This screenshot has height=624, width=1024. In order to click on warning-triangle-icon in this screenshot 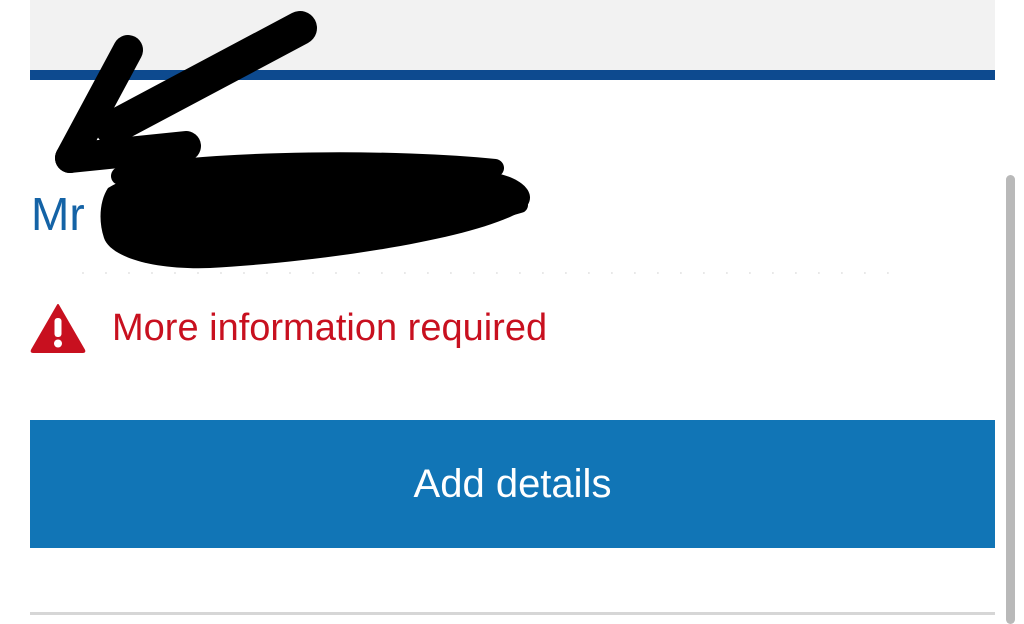, I will do `click(58, 328)`.